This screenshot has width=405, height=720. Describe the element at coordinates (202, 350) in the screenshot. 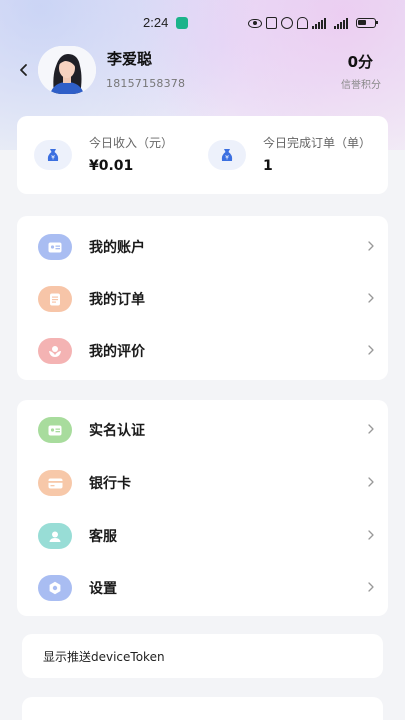

I see `menu-item-my-reviews: 我的评价` at that location.